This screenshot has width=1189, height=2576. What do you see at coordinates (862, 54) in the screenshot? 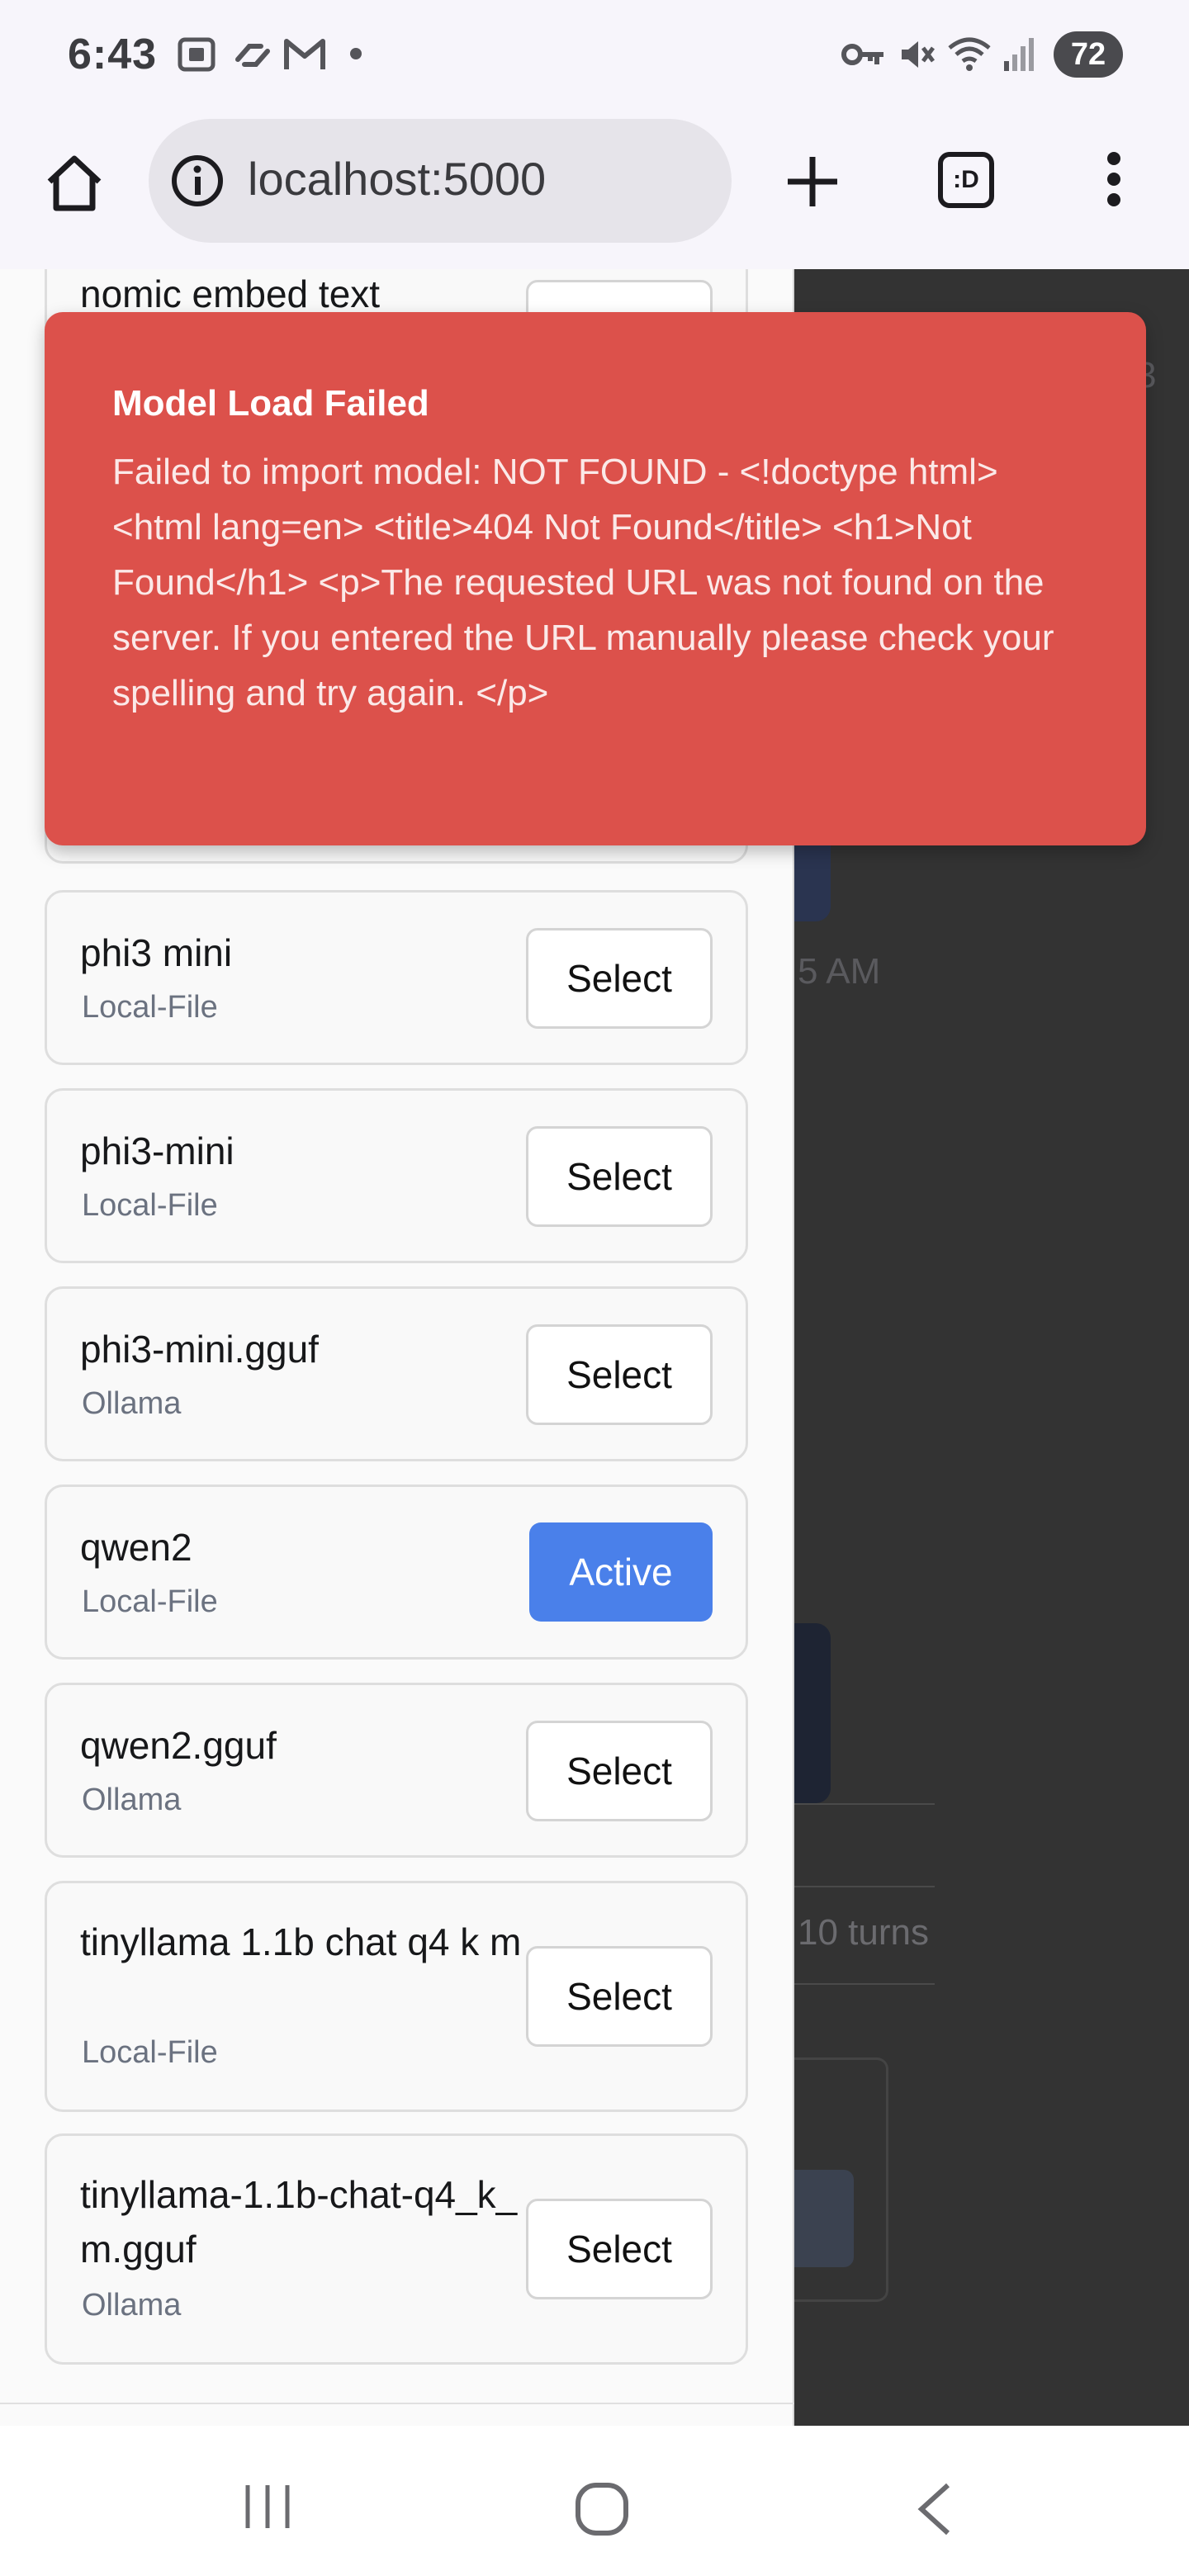
I see `vpn-key-icon` at bounding box center [862, 54].